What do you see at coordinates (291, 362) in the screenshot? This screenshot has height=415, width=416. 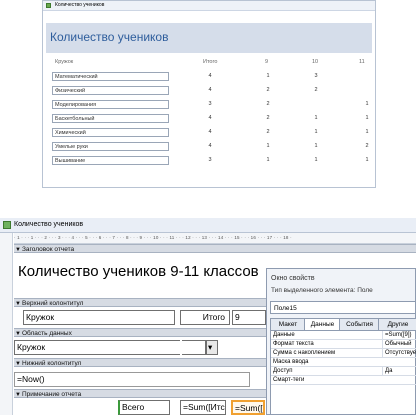 I see `property-name: Маска ввода` at bounding box center [291, 362].